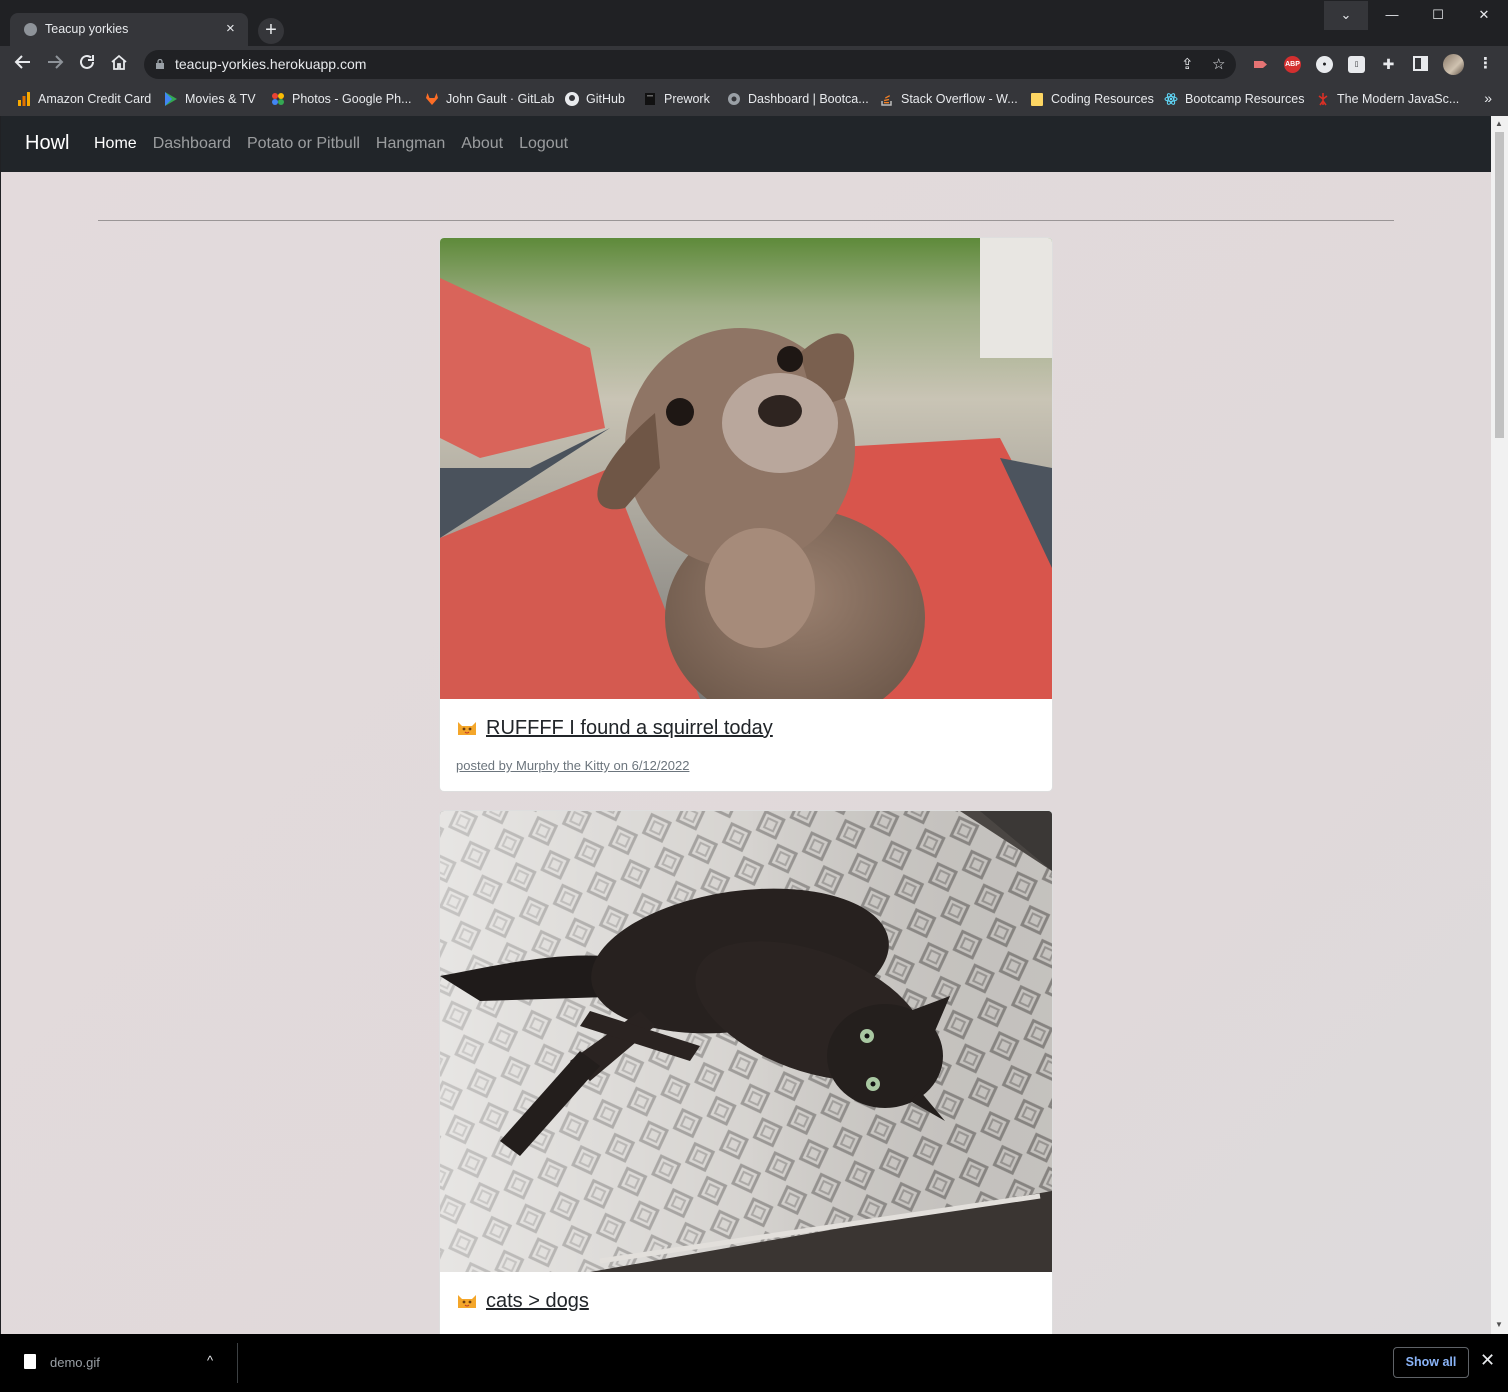 The image size is (1508, 1392). What do you see at coordinates (1388, 64) in the screenshot?
I see `puzzle-icon: ✚` at bounding box center [1388, 64].